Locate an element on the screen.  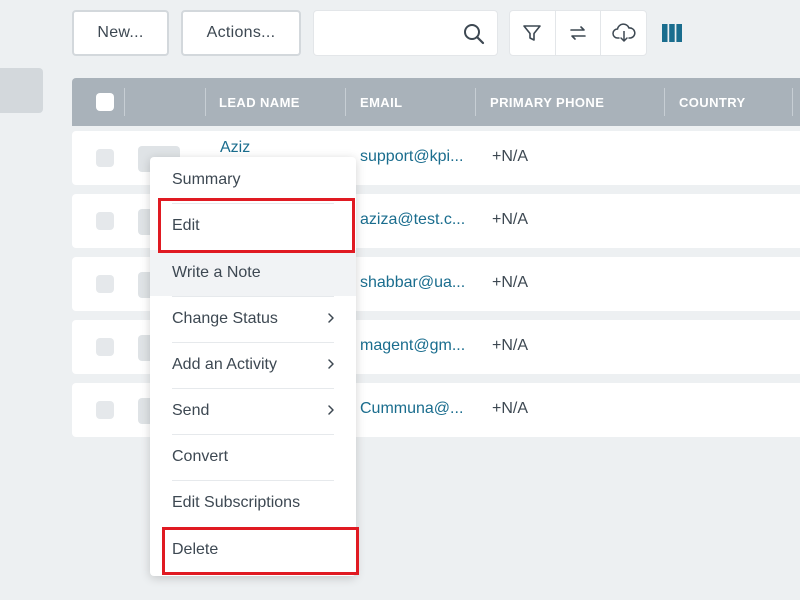
menu-item-change-status: Change Status is located at coordinates (253, 319).